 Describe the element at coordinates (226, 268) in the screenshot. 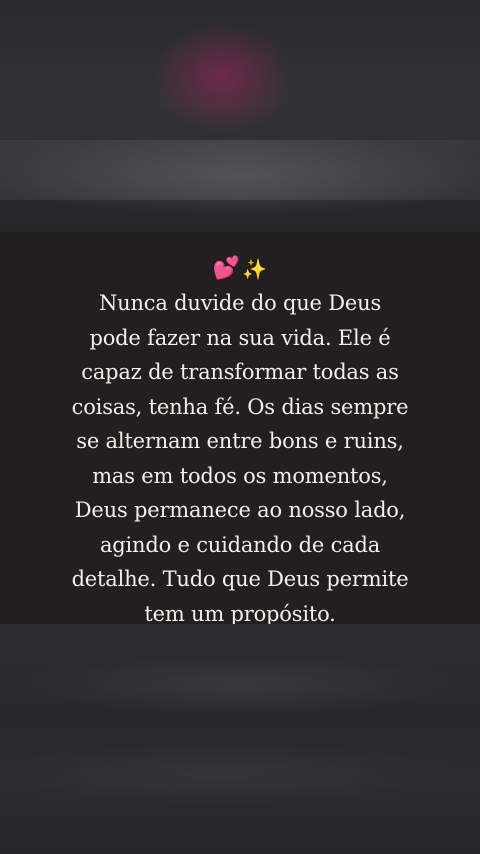

I see `two-hearts-icon: 💕` at that location.